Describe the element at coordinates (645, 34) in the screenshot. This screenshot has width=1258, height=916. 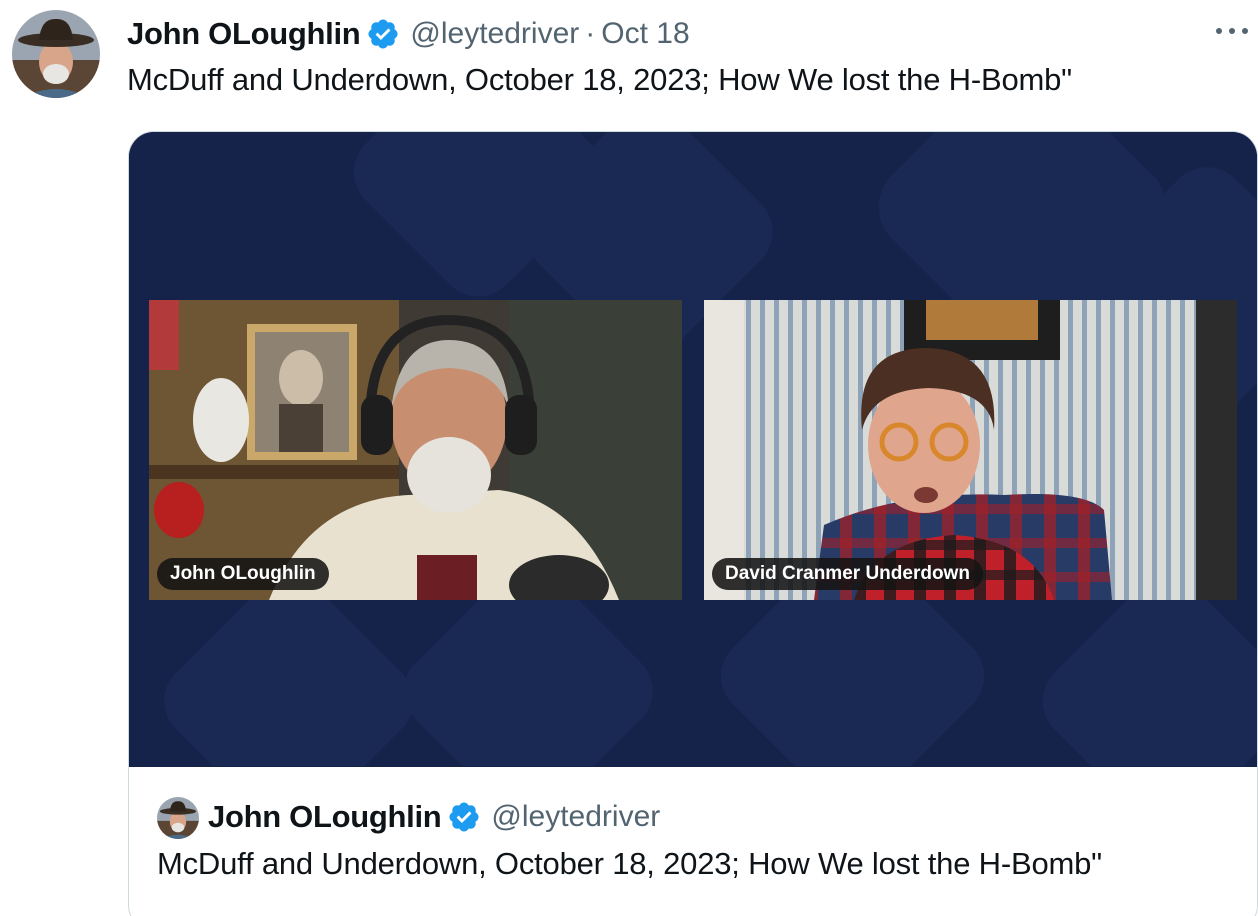
I see `tweet-date: Oct 18` at that location.